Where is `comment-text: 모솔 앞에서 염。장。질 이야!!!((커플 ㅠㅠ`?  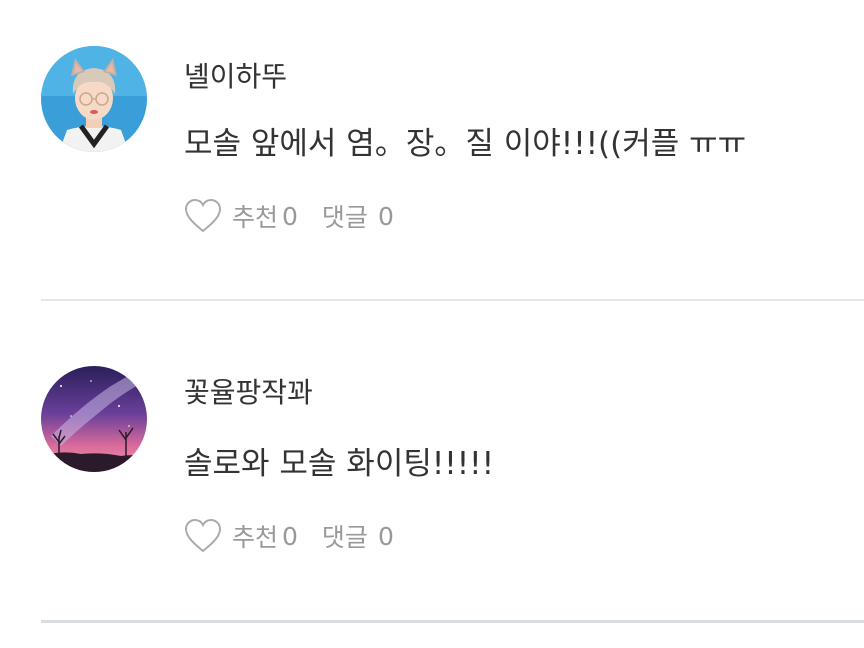
comment-text: 모솔 앞에서 염。장。질 이야!!!((커플 ㅠㅠ is located at coordinates (465, 144).